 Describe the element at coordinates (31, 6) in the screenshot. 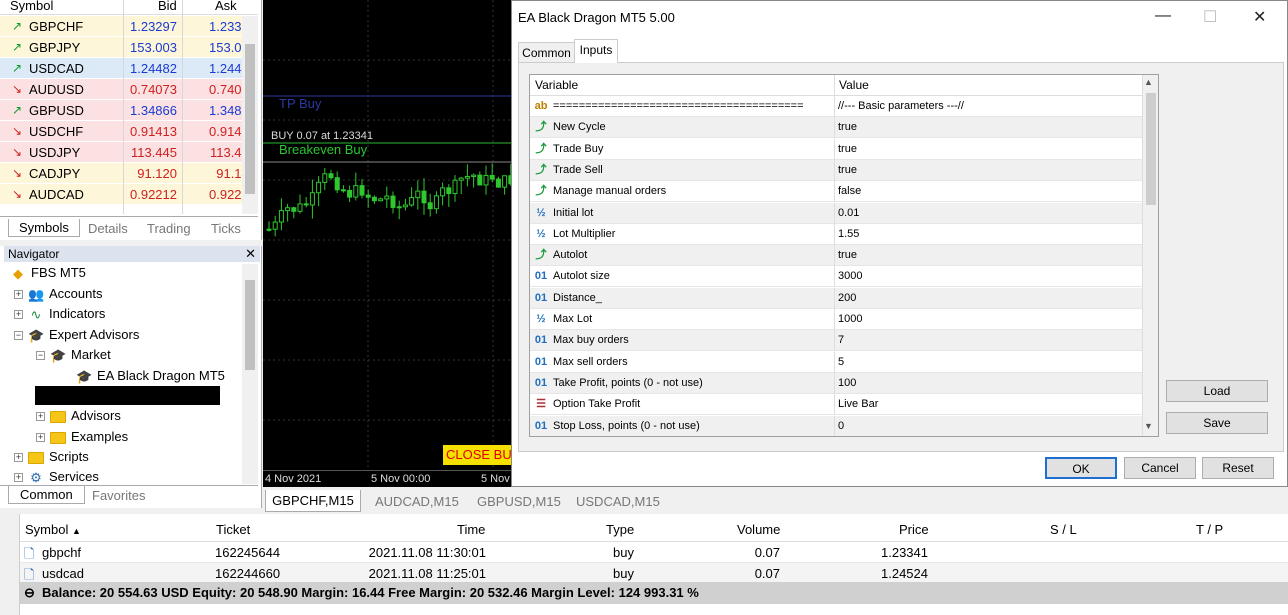

I see `symbol-column-header: Symbol` at that location.